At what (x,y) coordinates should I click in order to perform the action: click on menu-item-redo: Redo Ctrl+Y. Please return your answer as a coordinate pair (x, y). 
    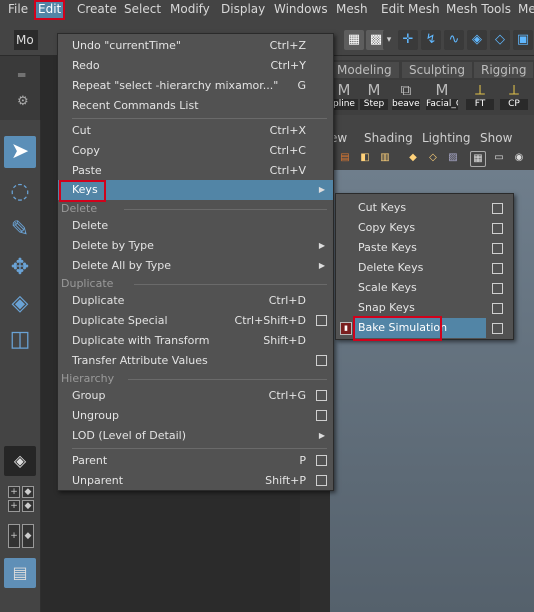
    Looking at the image, I should click on (195, 66).